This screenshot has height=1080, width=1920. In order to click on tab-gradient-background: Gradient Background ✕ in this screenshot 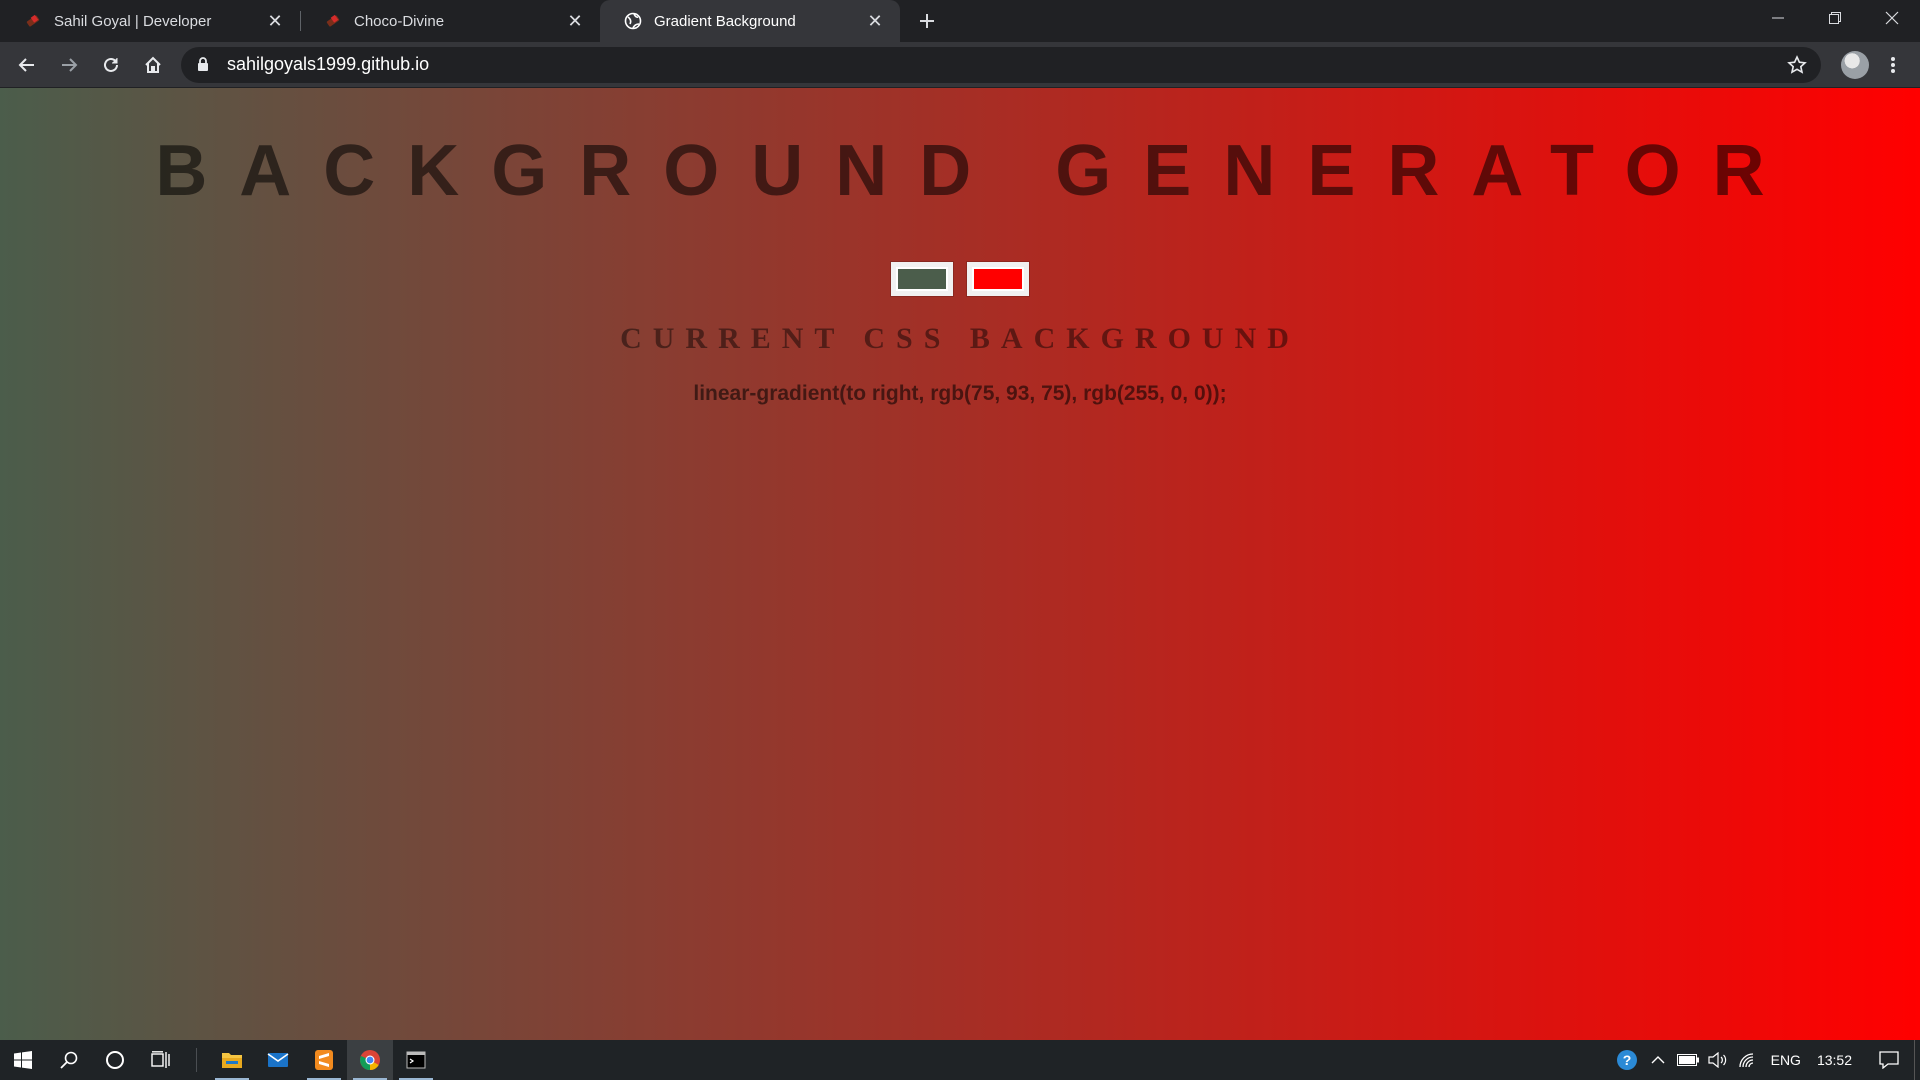, I will do `click(750, 21)`.